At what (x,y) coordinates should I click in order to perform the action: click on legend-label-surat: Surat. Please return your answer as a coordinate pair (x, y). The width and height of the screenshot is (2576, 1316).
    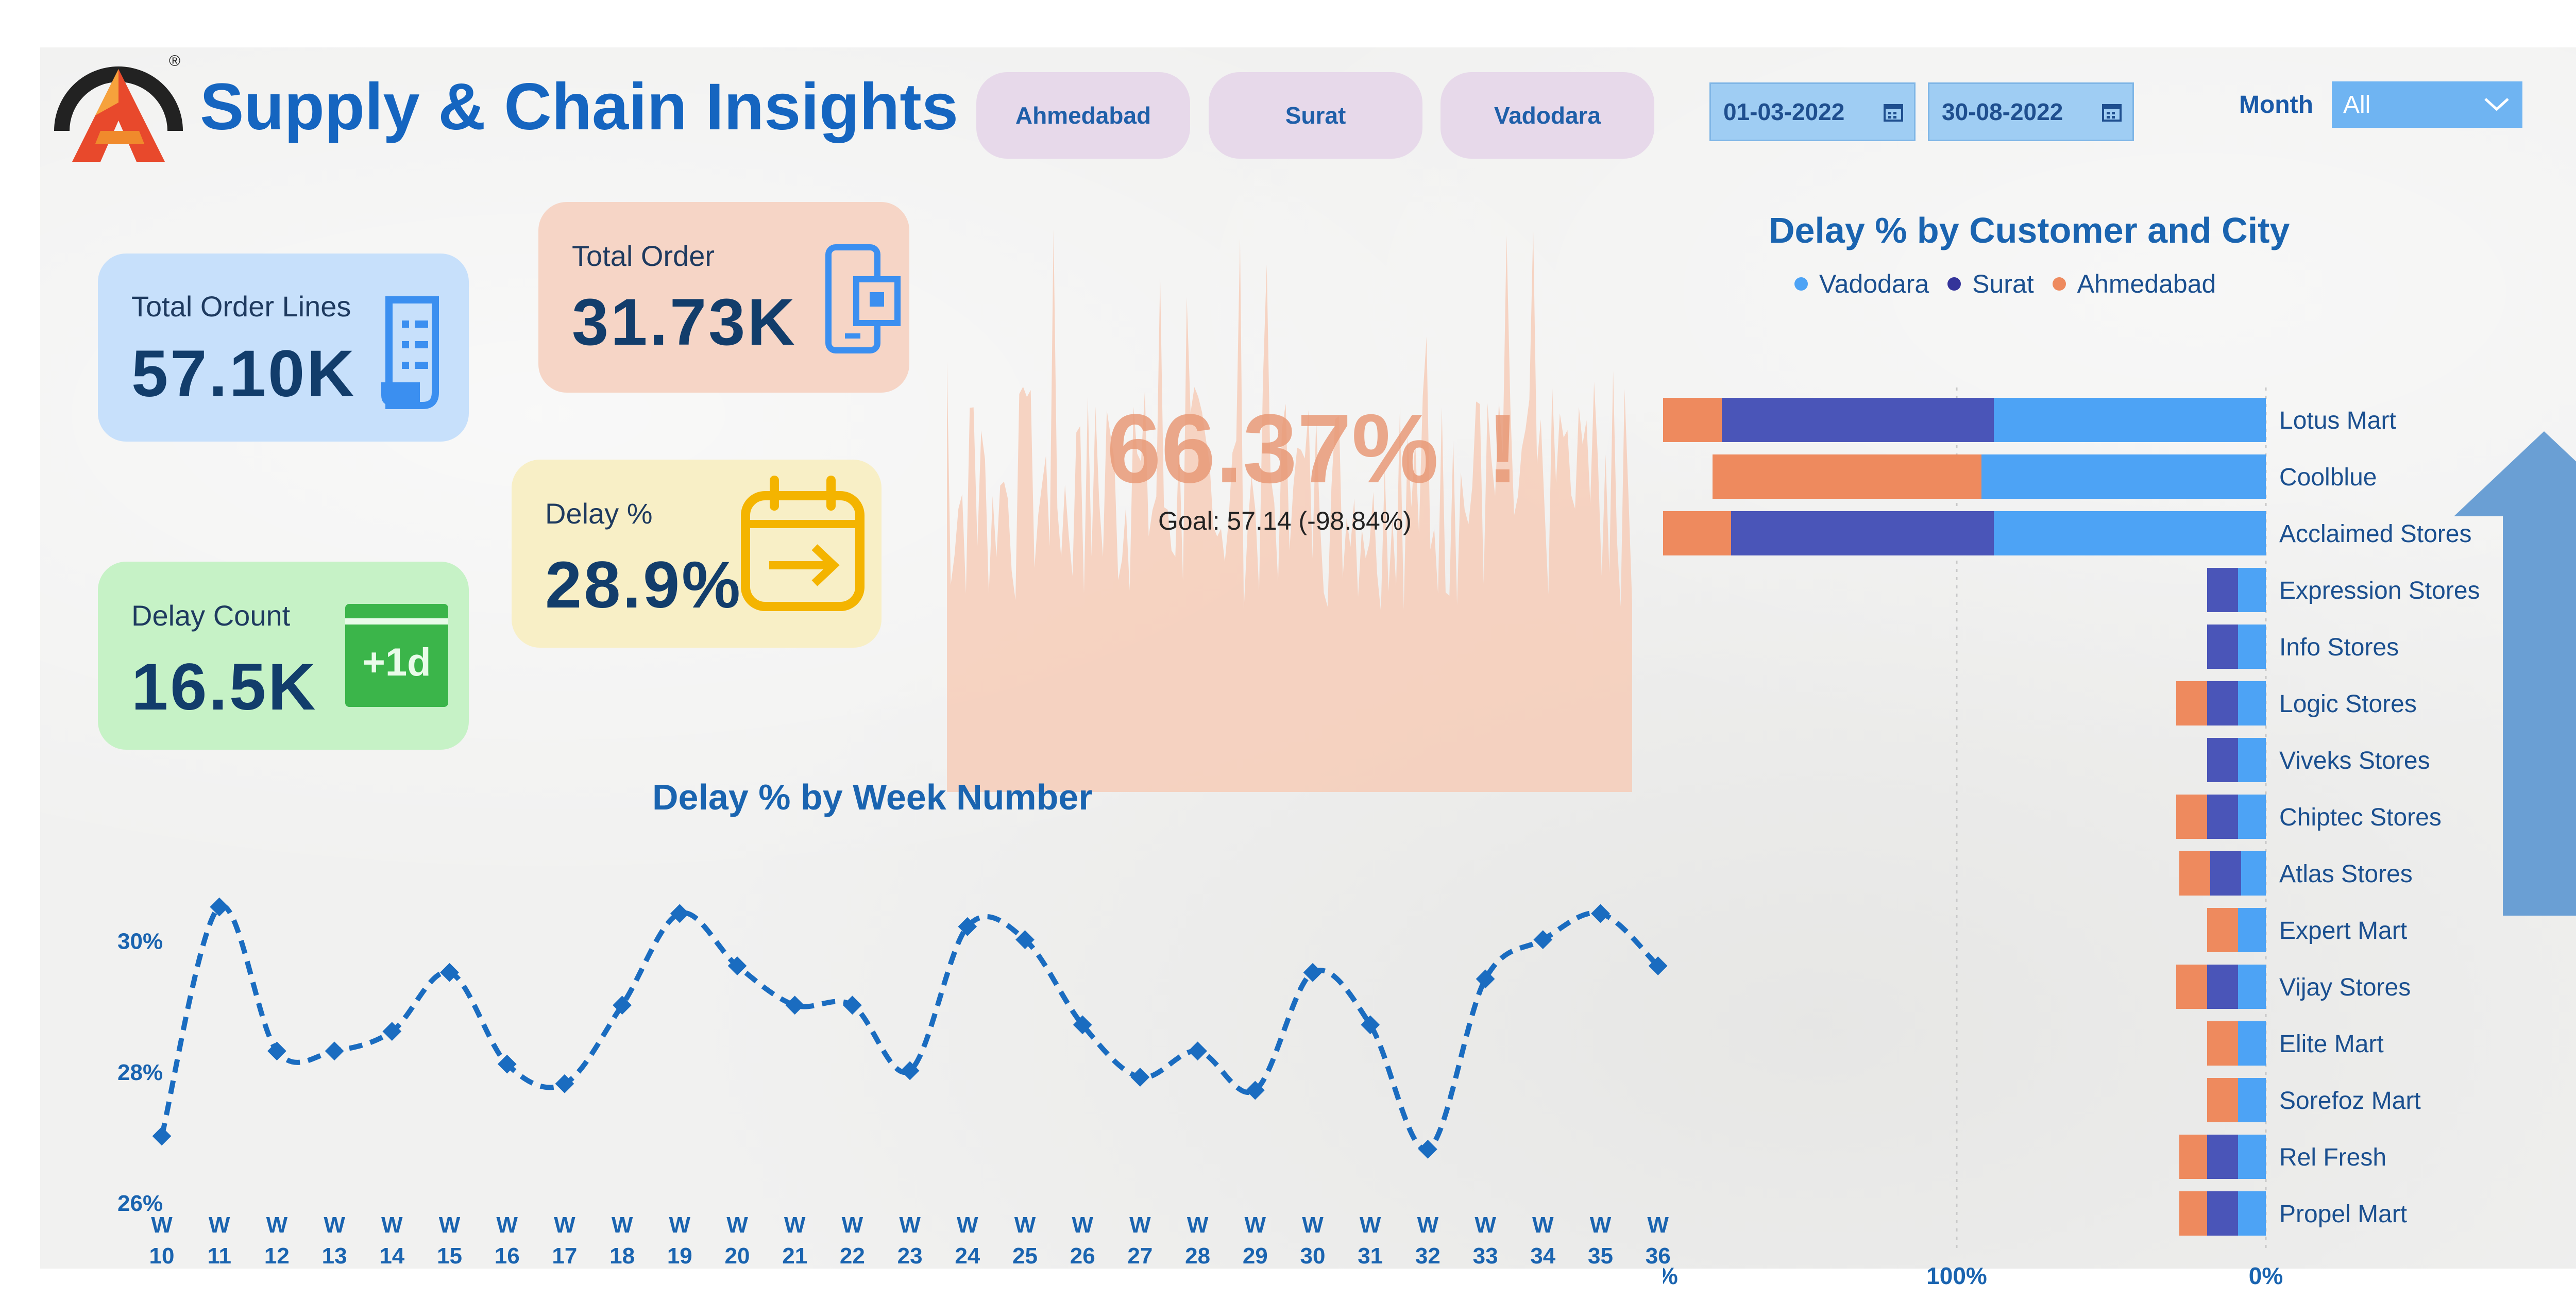
    Looking at the image, I should click on (2003, 283).